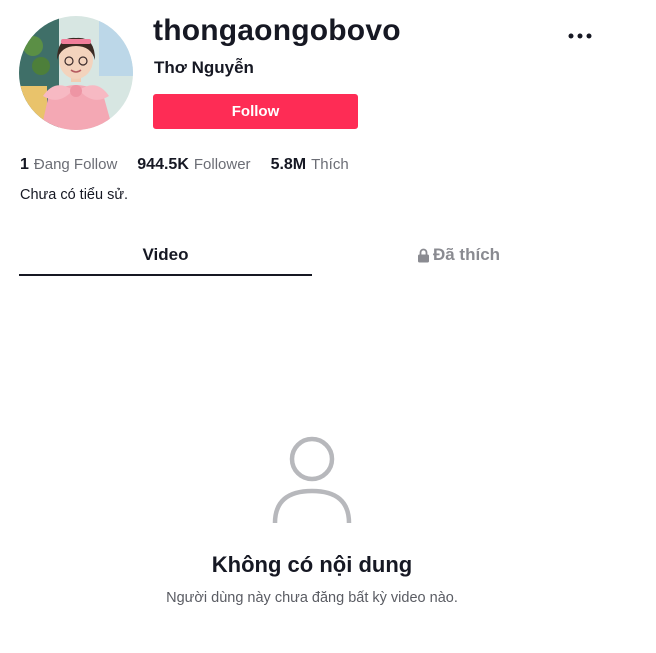 The width and height of the screenshot is (656, 653). What do you see at coordinates (312, 480) in the screenshot?
I see `user-icon` at bounding box center [312, 480].